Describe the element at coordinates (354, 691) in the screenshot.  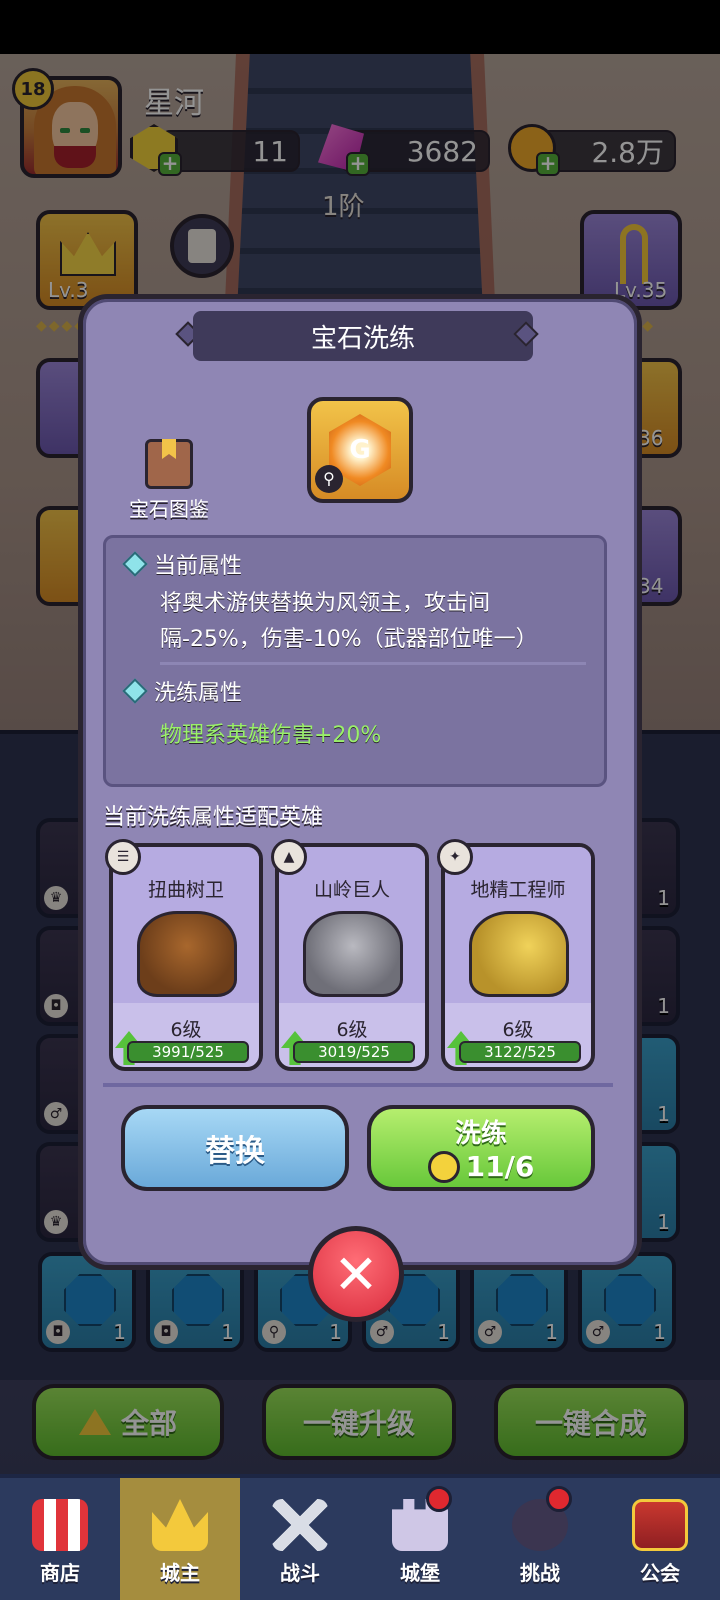
I see `refine-attr-header: 洗练属性` at that location.